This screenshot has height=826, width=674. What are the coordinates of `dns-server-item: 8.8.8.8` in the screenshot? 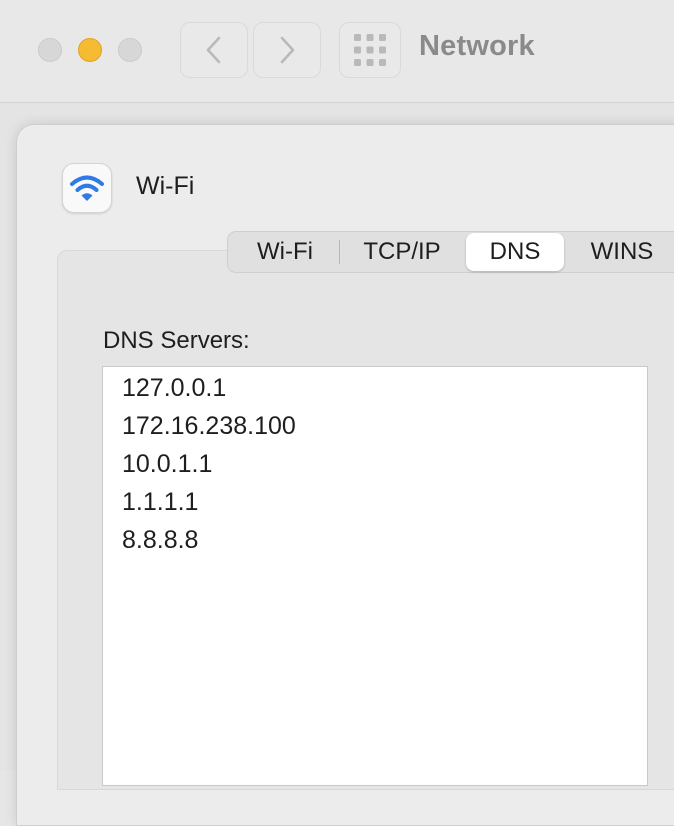 It's located at (160, 540).